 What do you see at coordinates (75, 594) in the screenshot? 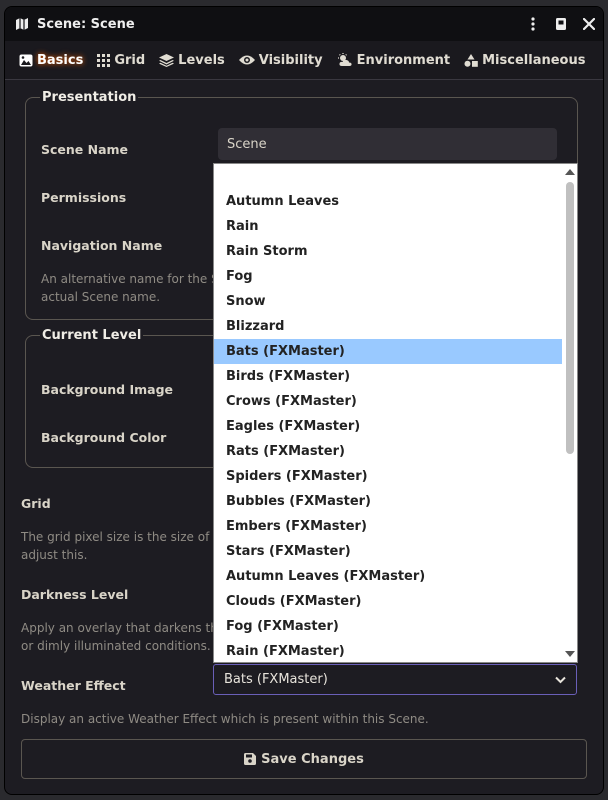
I see `darkness-level-label: Darkness Level` at bounding box center [75, 594].